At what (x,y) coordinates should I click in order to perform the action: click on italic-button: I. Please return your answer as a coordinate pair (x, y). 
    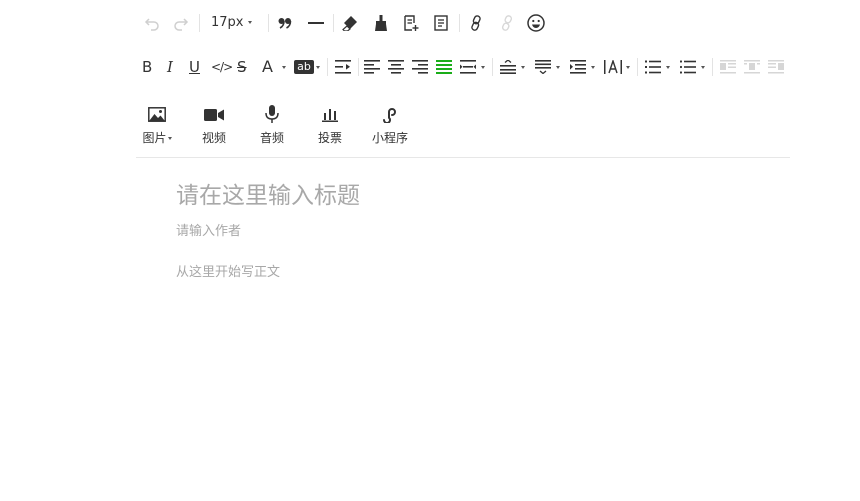
    Looking at the image, I should click on (170, 67).